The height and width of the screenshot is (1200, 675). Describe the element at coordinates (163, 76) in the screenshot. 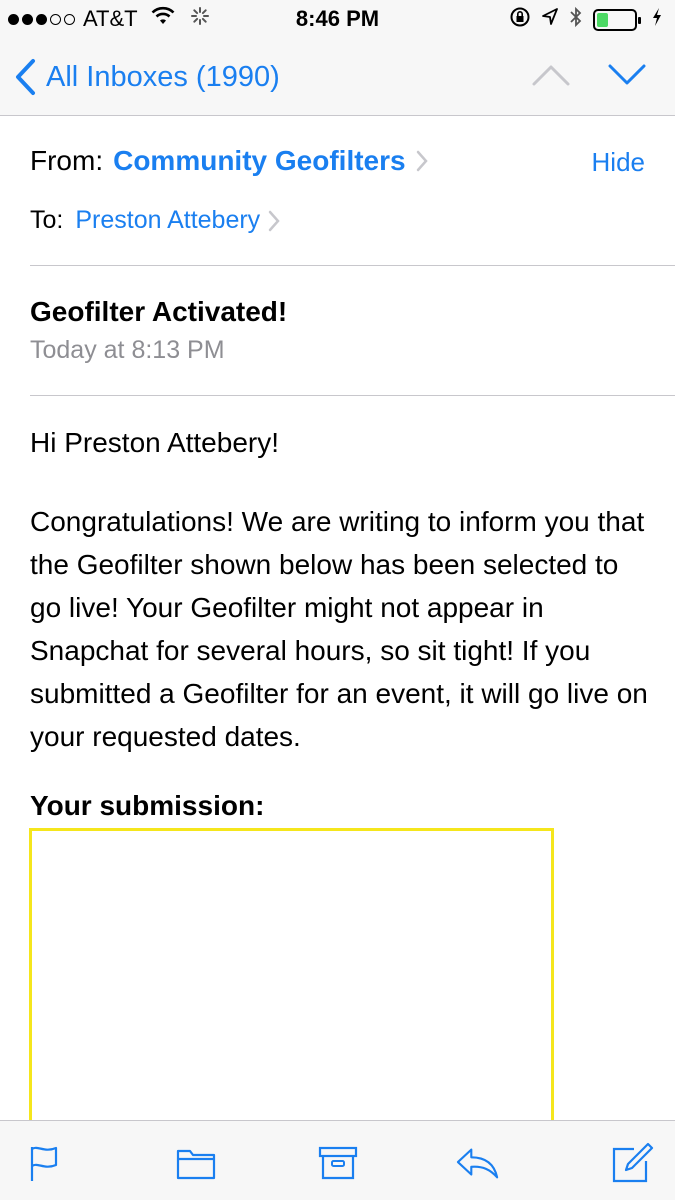

I see `back-button-label: All Inboxes (1990)` at that location.